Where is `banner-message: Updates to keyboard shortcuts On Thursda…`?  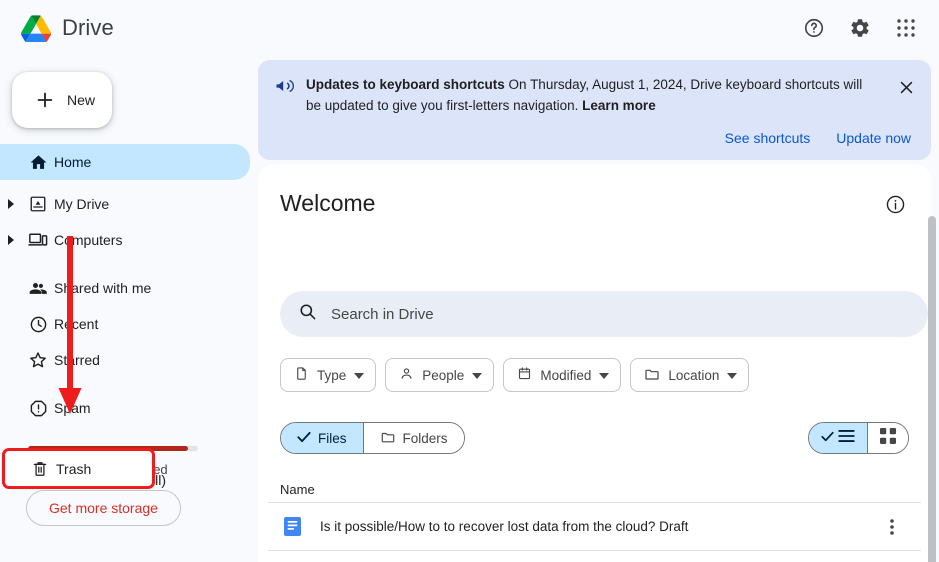 banner-message: Updates to keyboard shortcuts On Thursda… is located at coordinates (592, 95).